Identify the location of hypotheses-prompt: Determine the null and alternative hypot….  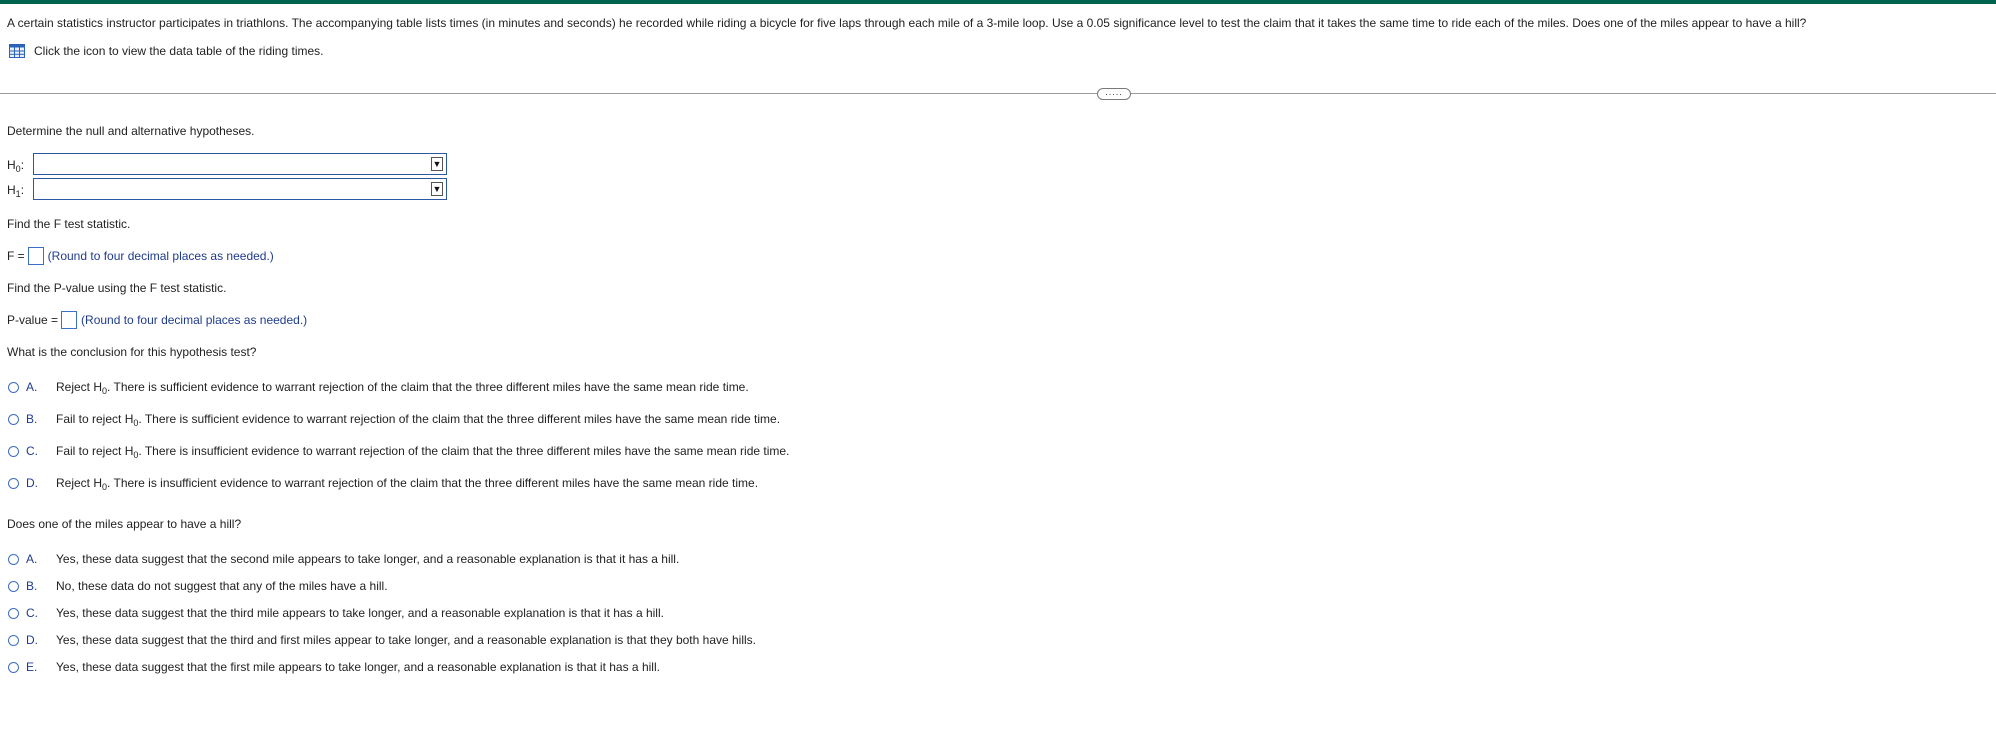
(131, 131).